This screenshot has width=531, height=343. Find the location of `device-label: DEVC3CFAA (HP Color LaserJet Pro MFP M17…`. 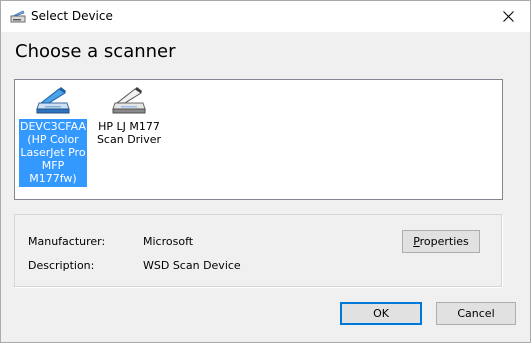

device-label: DEVC3CFAA (HP Color LaserJet Pro MFP M17… is located at coordinates (53, 153).